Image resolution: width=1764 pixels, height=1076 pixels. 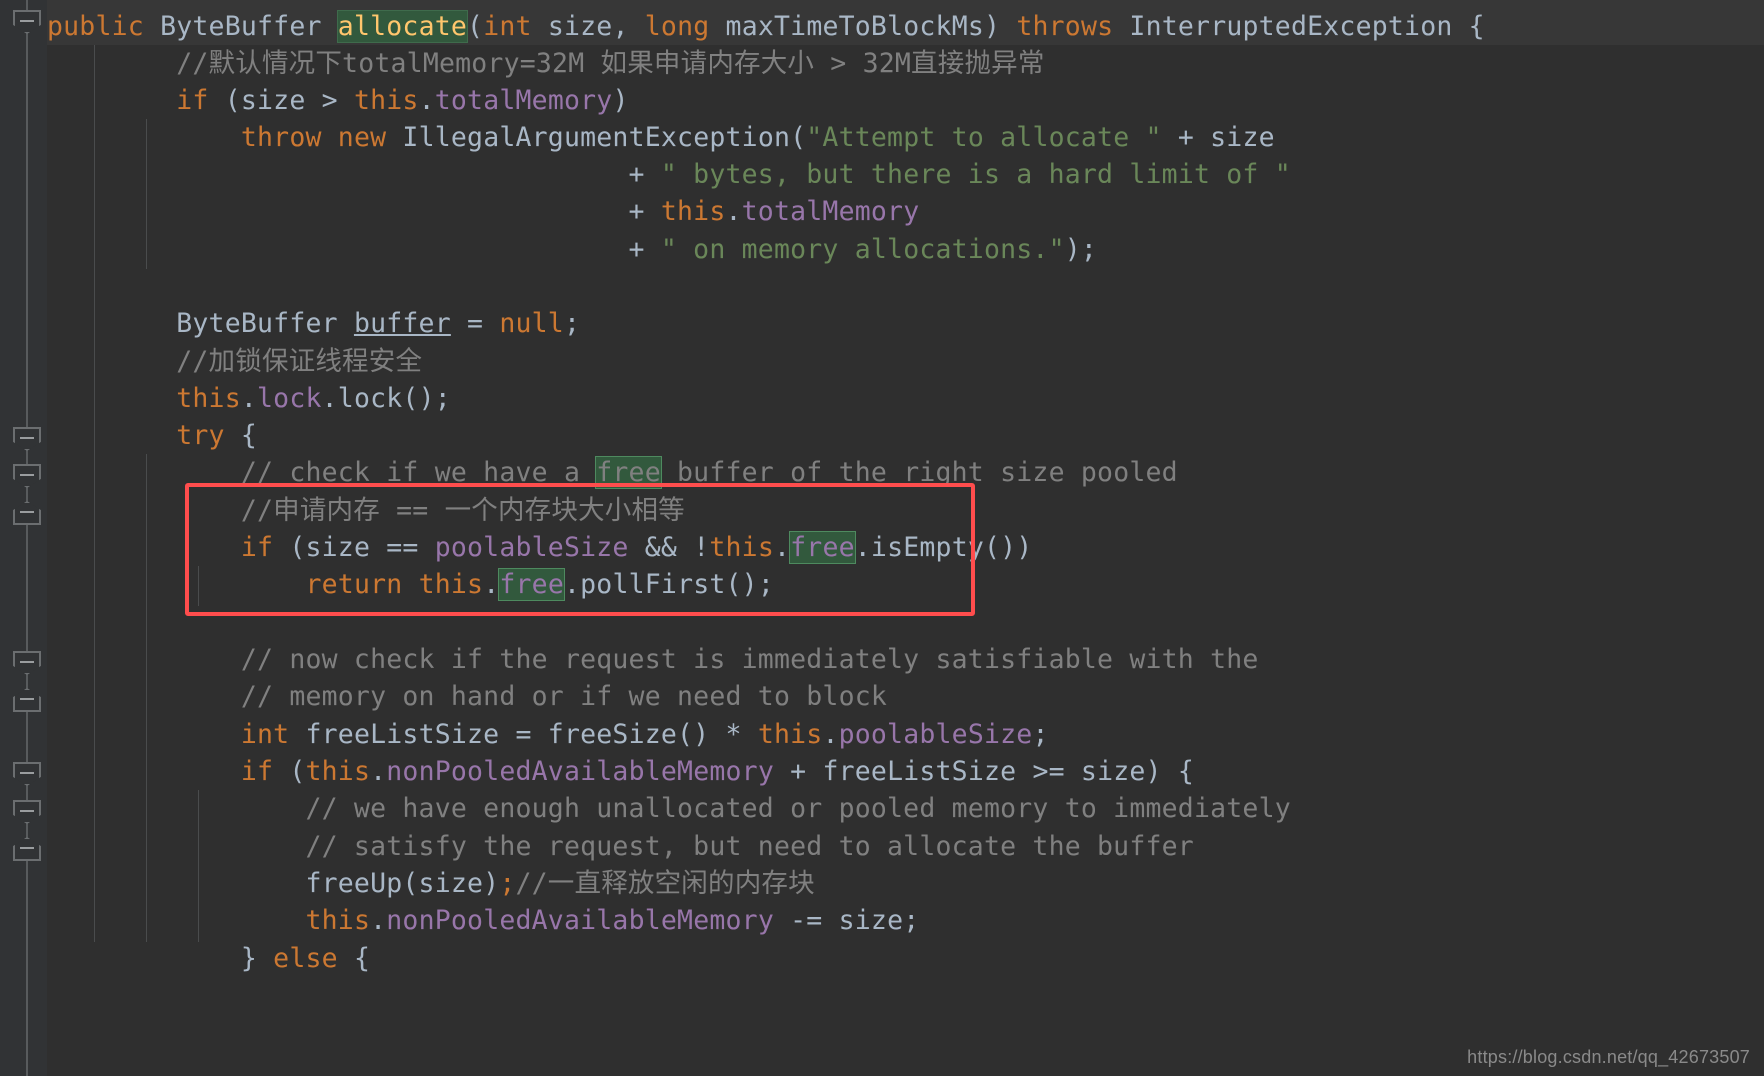 What do you see at coordinates (257, 547) in the screenshot?
I see `code-token: if` at bounding box center [257, 547].